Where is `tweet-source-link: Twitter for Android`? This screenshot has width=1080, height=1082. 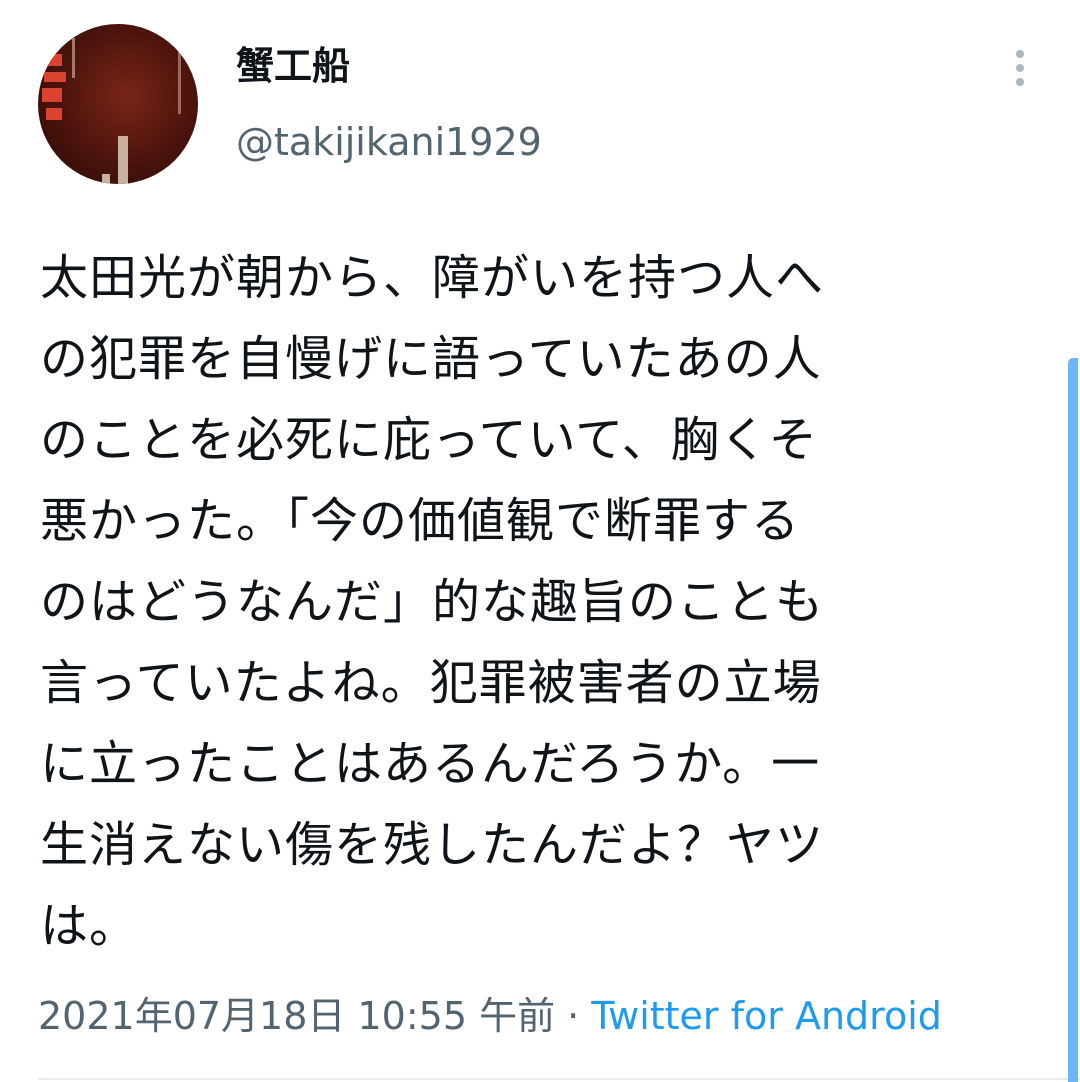
tweet-source-link: Twitter for Android is located at coordinates (766, 1016).